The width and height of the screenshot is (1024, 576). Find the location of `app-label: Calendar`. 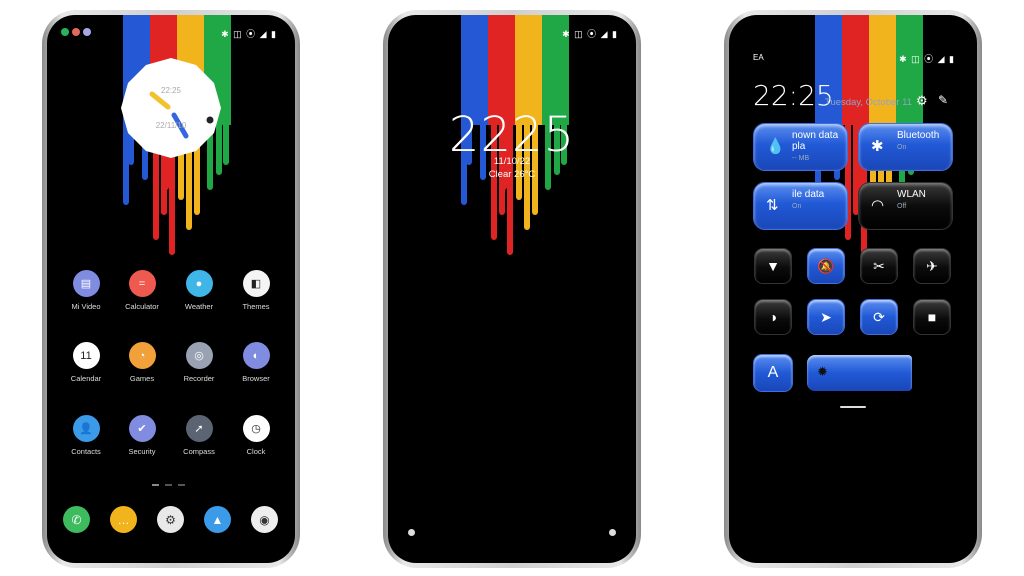

app-label: Calendar is located at coordinates (86, 378).